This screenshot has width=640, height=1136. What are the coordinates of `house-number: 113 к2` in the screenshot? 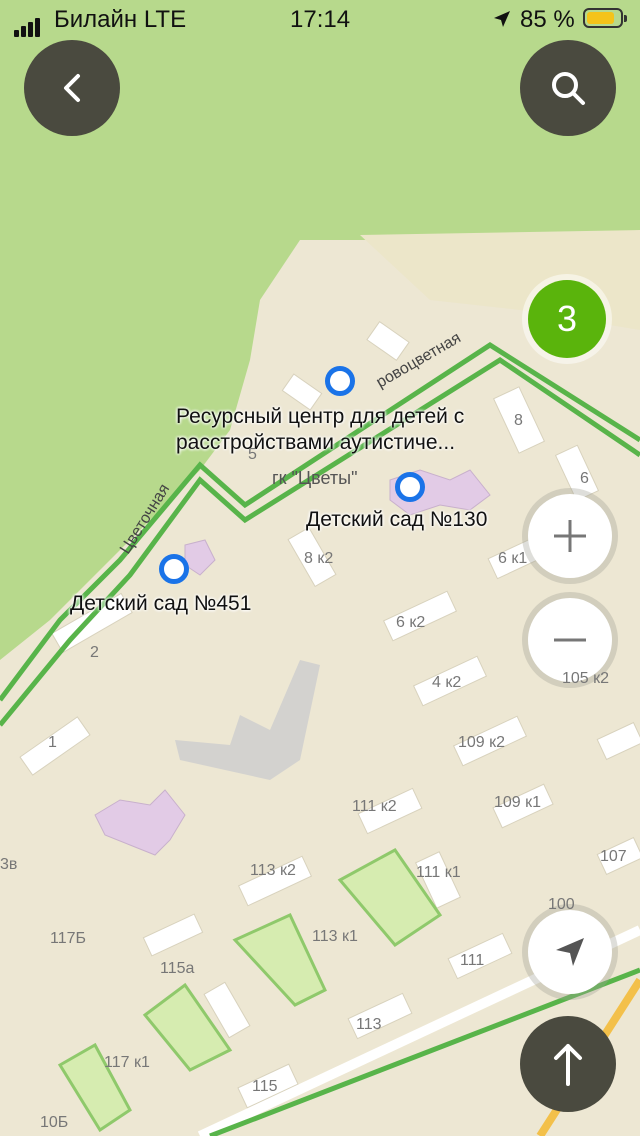 It's located at (273, 870).